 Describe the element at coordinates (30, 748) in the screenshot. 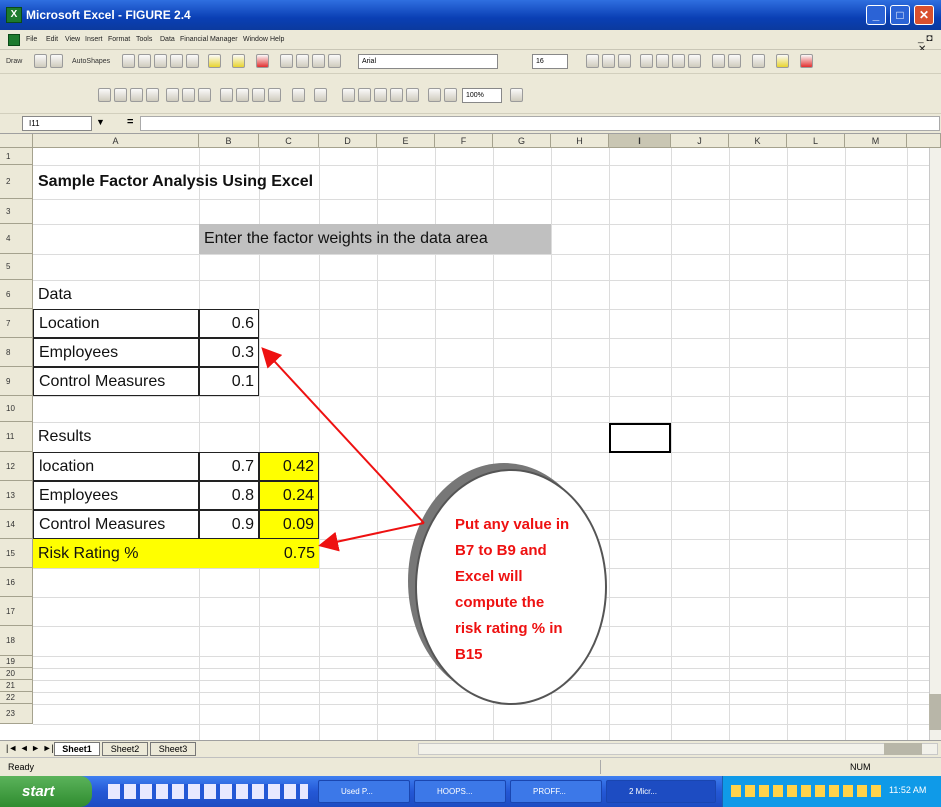

I see `tab-scroll-buttons: |◄ ◄ ► ►|` at that location.